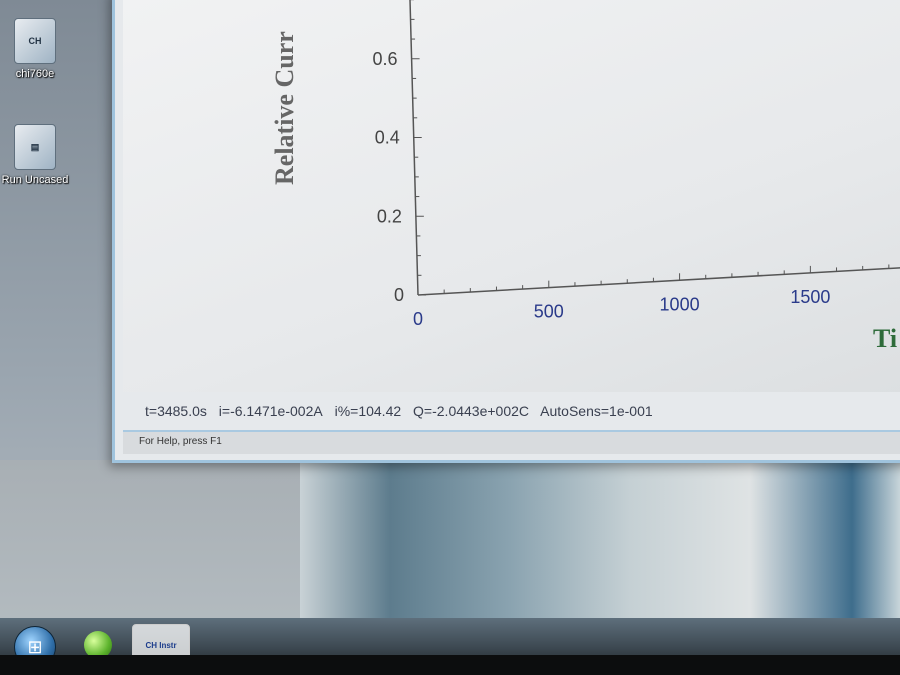 Image resolution: width=900 pixels, height=675 pixels. What do you see at coordinates (511, 442) in the screenshot?
I see `status-bar: For Help, press F1` at bounding box center [511, 442].